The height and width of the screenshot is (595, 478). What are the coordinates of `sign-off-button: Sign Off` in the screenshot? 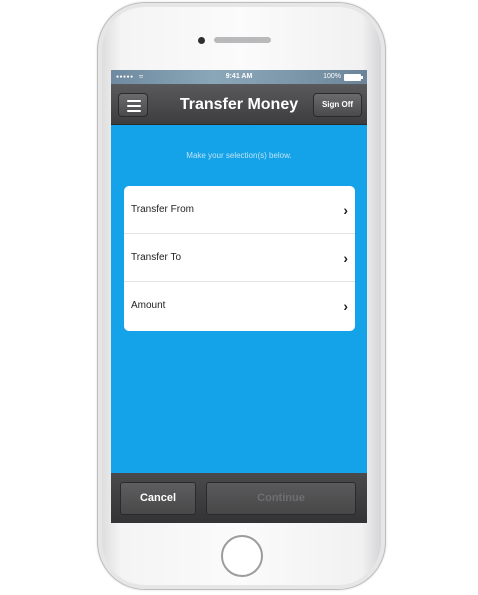 It's located at (337, 105).